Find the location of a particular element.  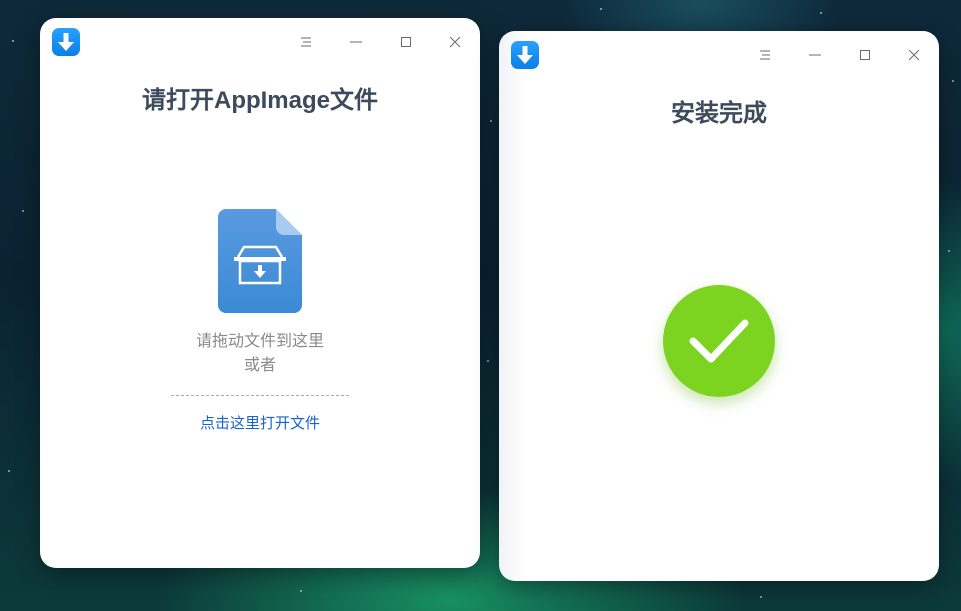

divider is located at coordinates (260, 395).